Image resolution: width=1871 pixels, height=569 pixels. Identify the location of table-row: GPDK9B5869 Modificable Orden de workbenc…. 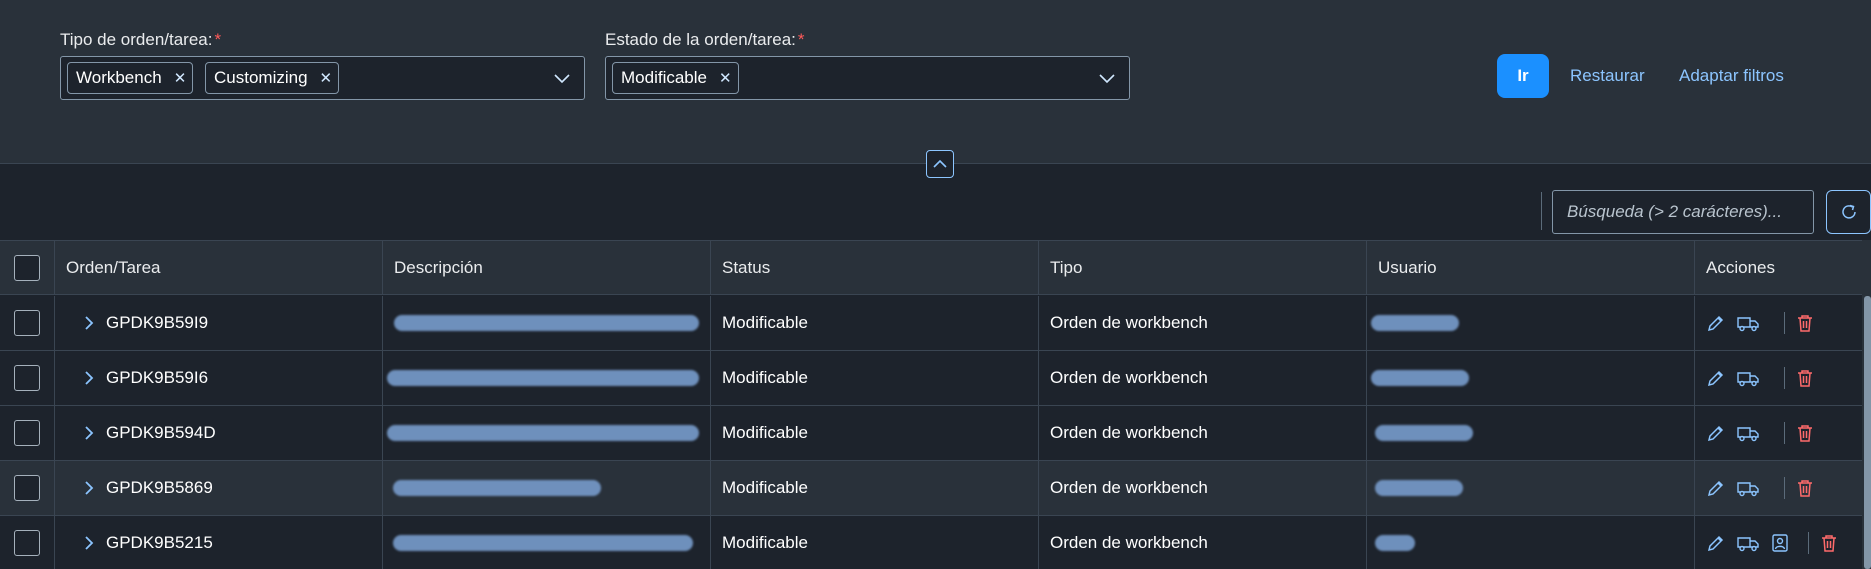
(931, 488).